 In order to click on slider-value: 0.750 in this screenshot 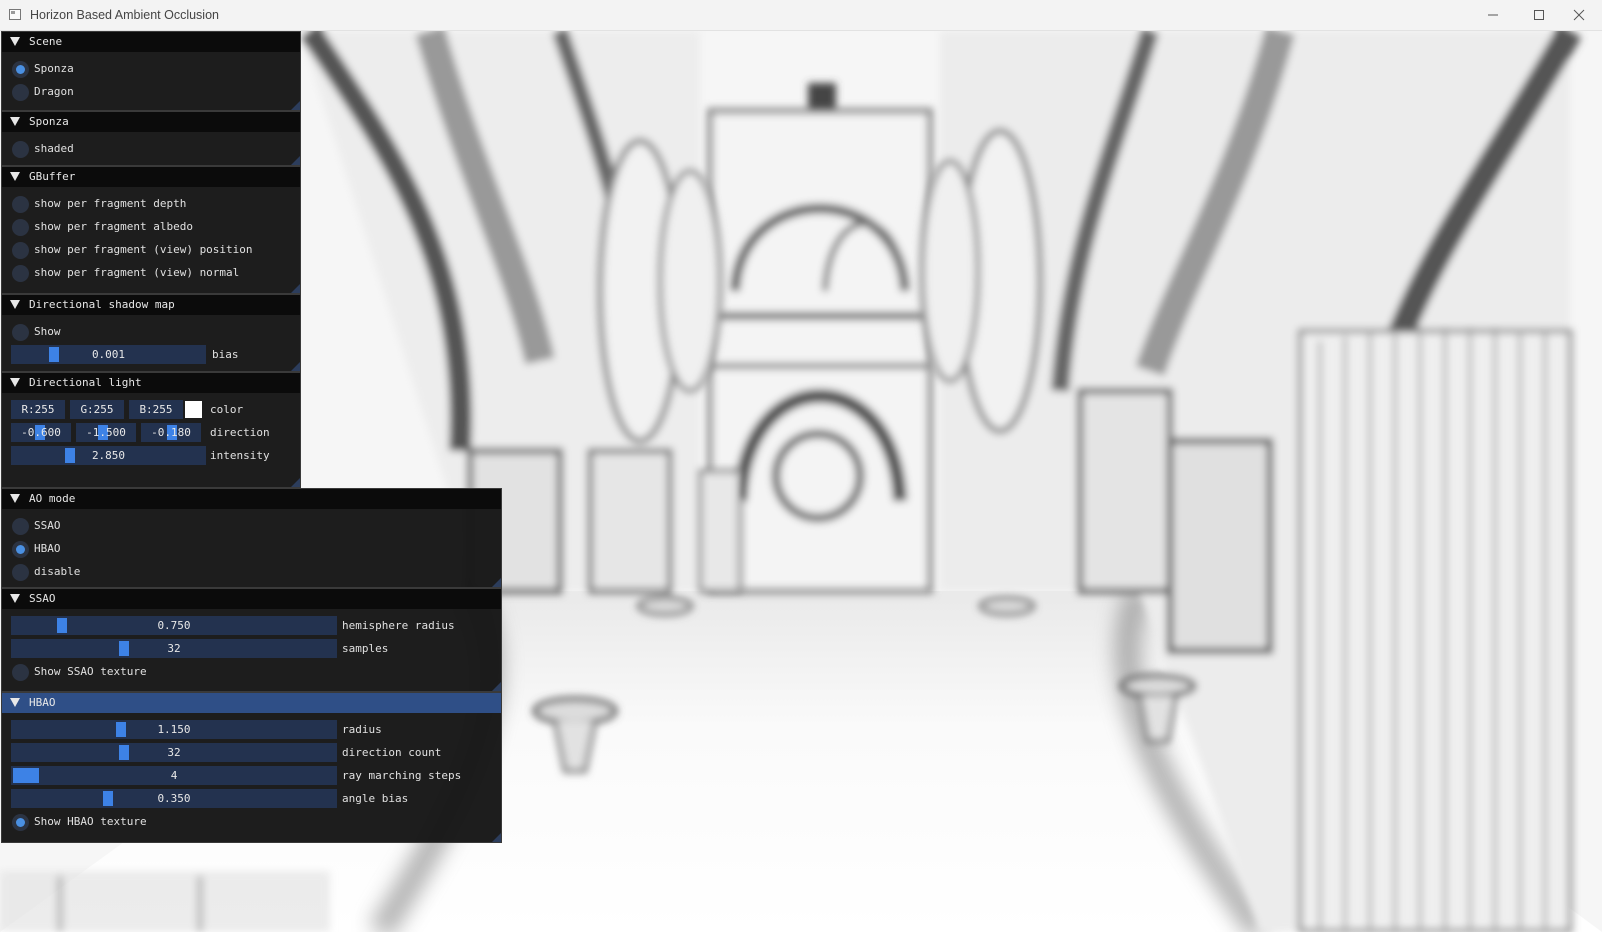, I will do `click(174, 625)`.